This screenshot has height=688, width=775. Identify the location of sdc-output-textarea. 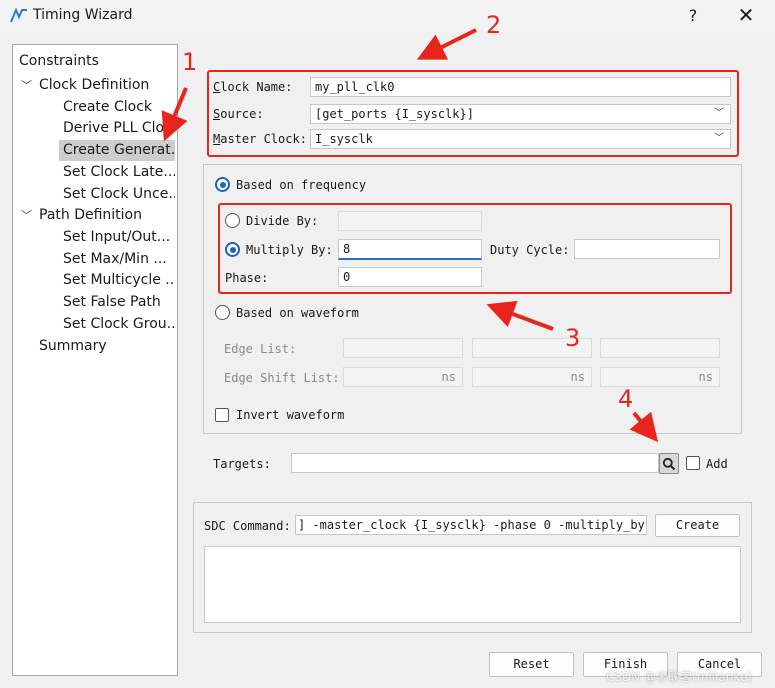
(472, 584).